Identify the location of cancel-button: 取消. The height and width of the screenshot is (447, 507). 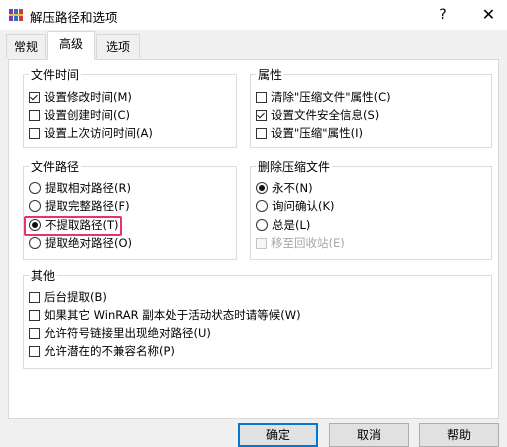
(369, 435).